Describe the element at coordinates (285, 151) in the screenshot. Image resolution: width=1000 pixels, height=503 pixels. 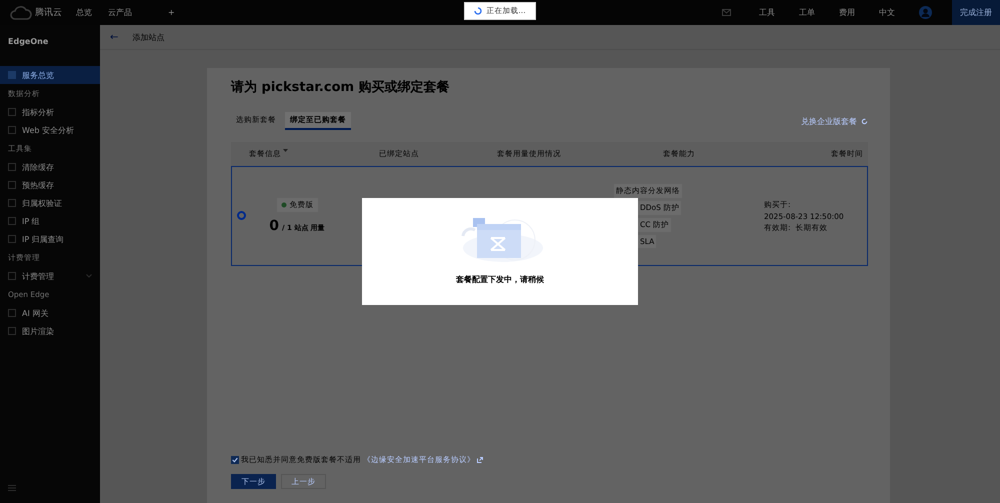
I see `filter-icon` at that location.